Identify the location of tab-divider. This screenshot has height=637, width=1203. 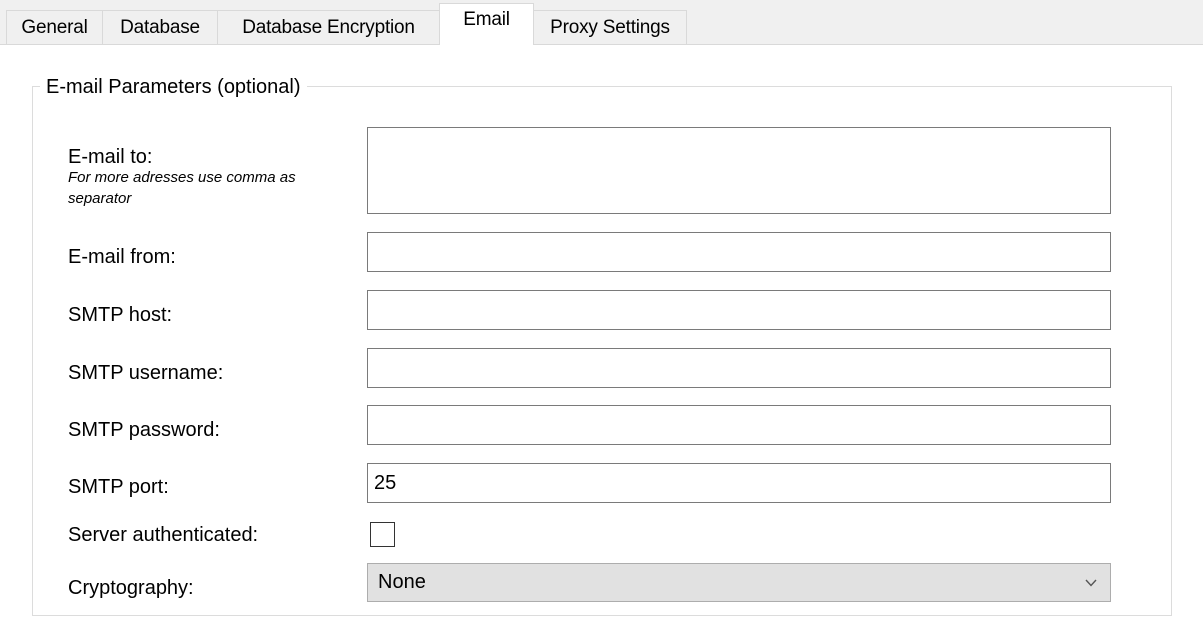
(601, 44).